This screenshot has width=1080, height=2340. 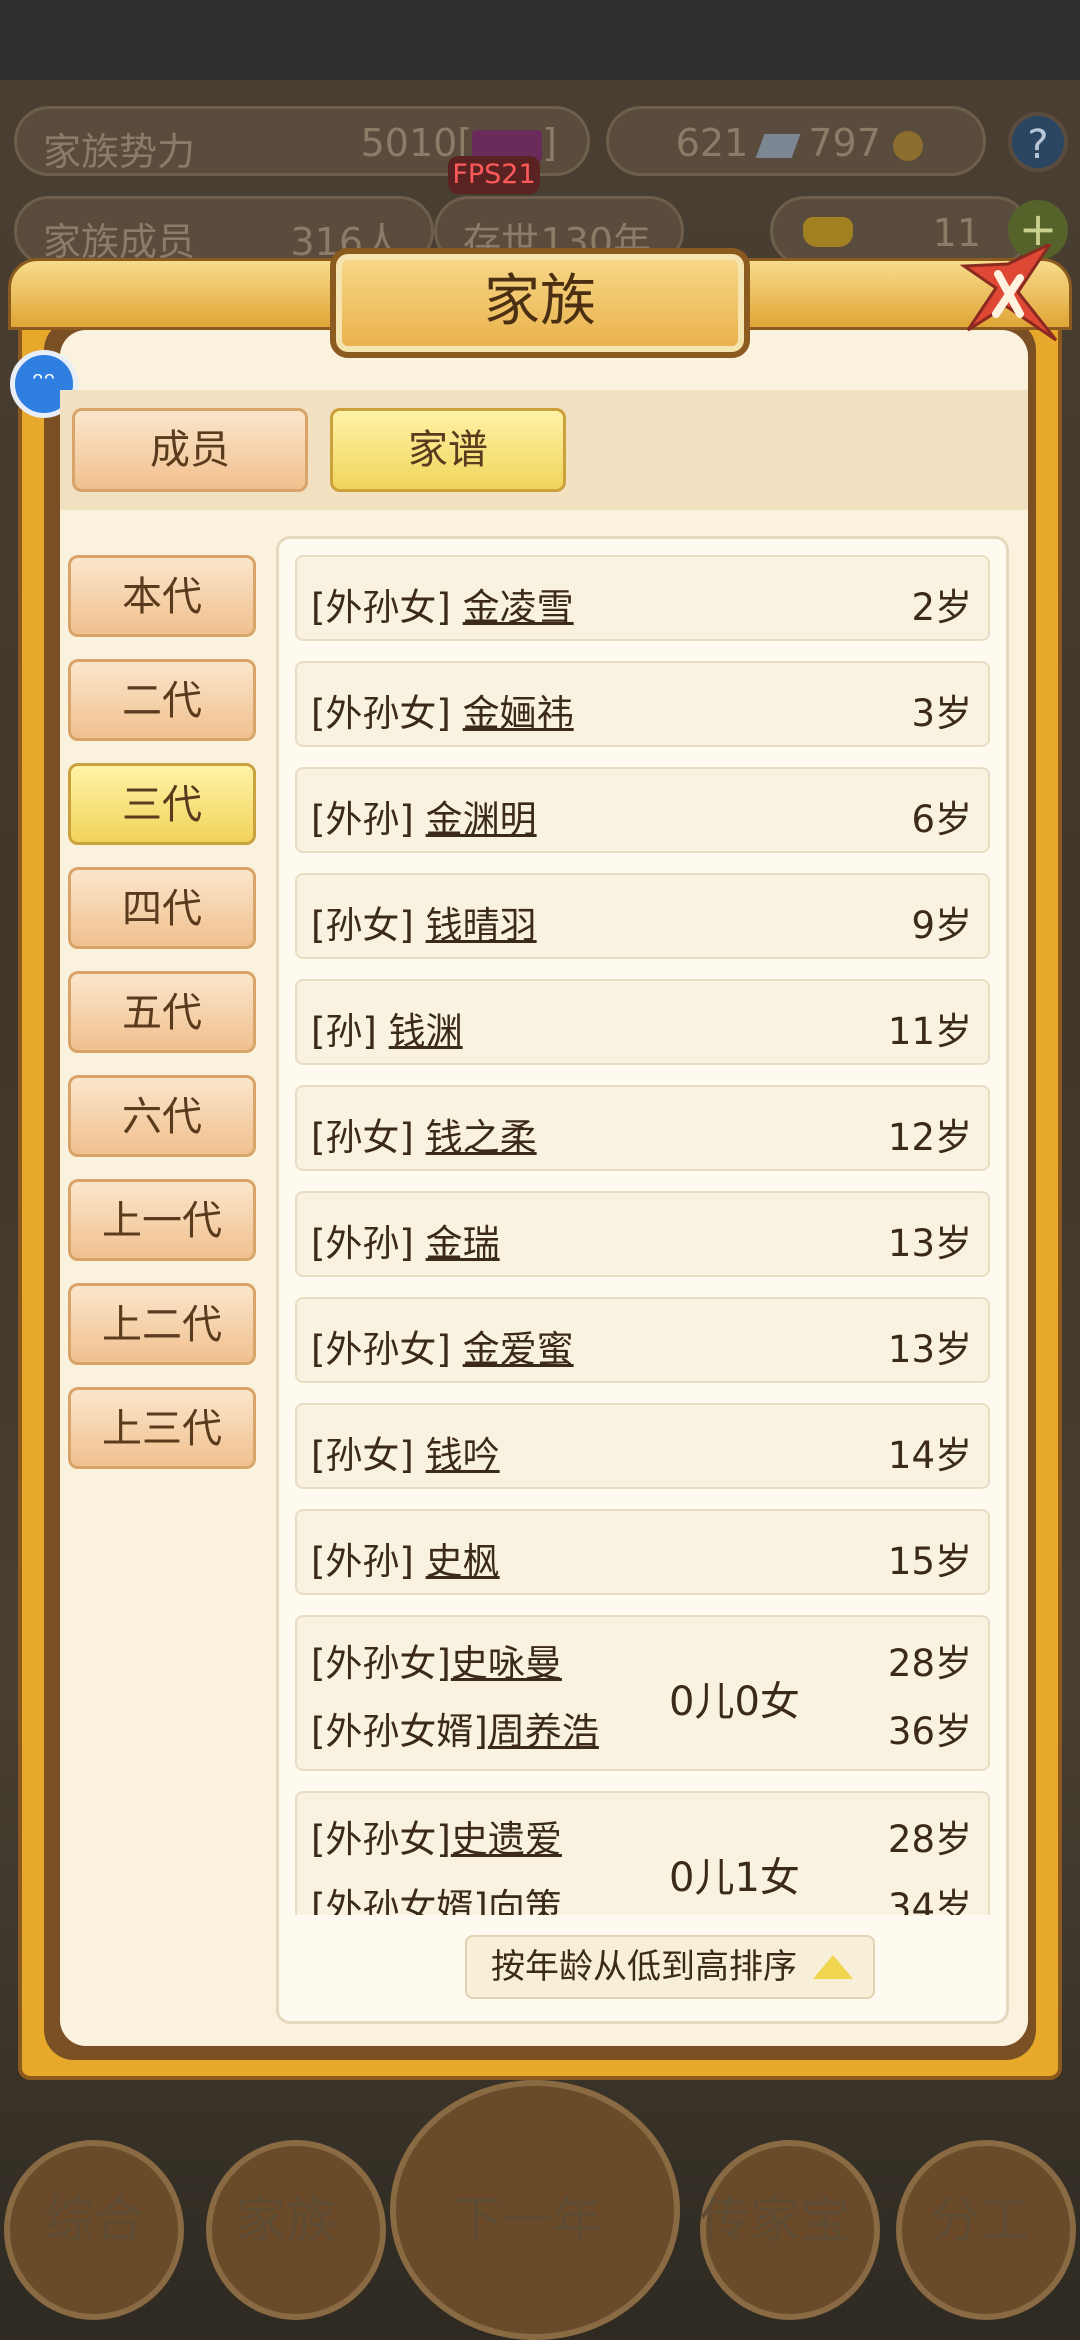 I want to click on nav-family-label: 家族, so click(x=286, y=2220).